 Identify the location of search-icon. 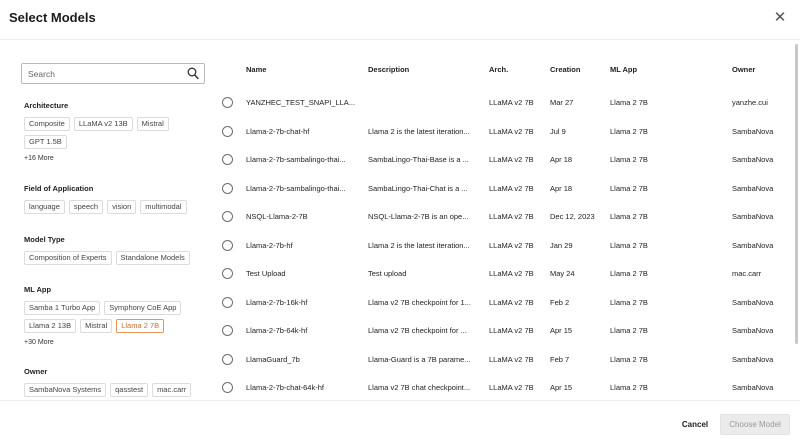
(193, 73).